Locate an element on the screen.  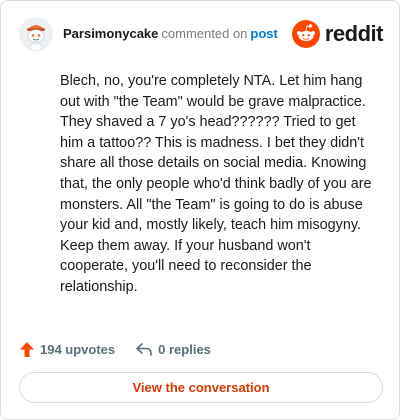
replies-stat: 0 replies is located at coordinates (173, 349).